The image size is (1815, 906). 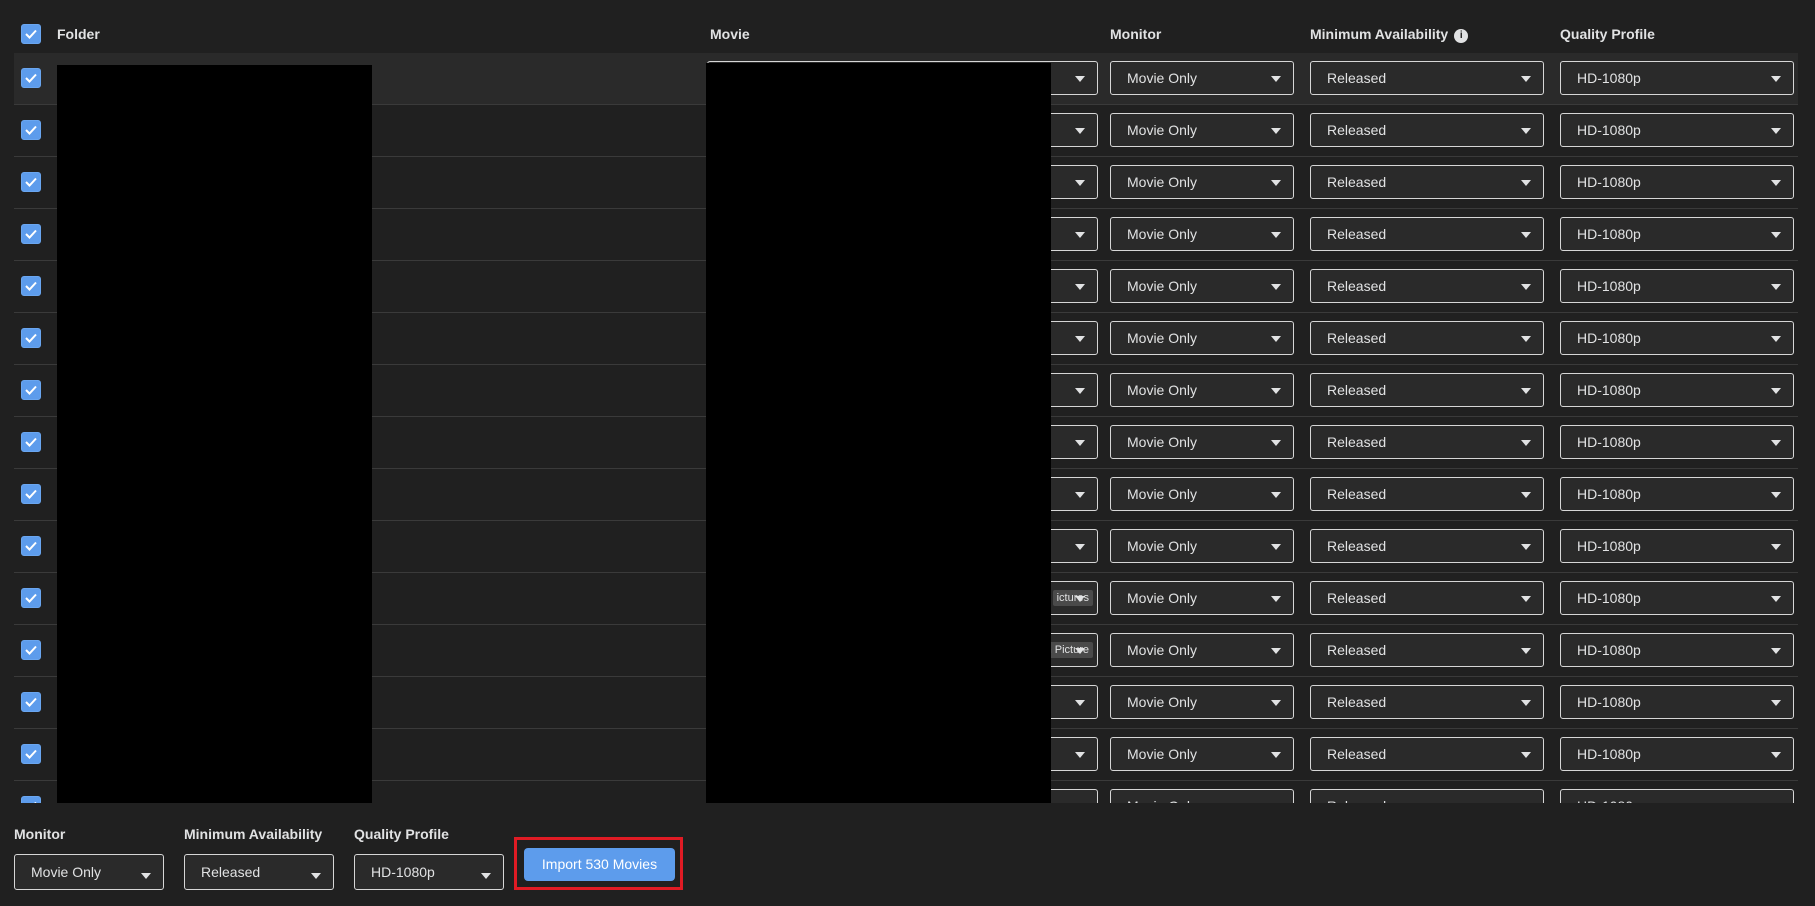 What do you see at coordinates (31, 34) in the screenshot?
I see `select-all-checkbox` at bounding box center [31, 34].